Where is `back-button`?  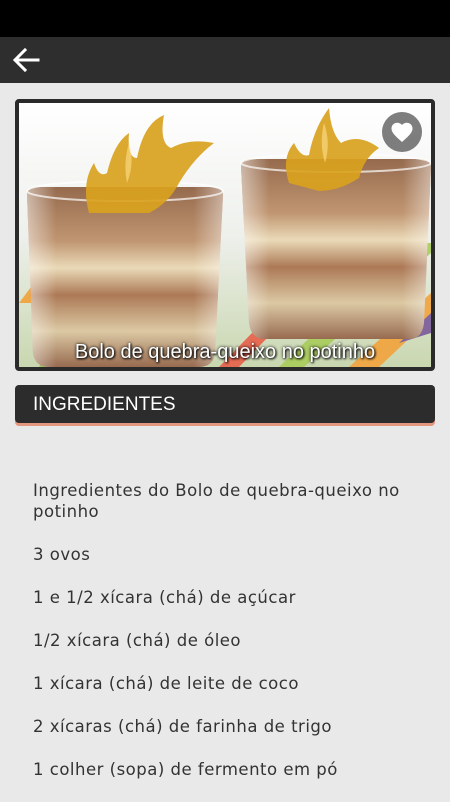 back-button is located at coordinates (26, 60).